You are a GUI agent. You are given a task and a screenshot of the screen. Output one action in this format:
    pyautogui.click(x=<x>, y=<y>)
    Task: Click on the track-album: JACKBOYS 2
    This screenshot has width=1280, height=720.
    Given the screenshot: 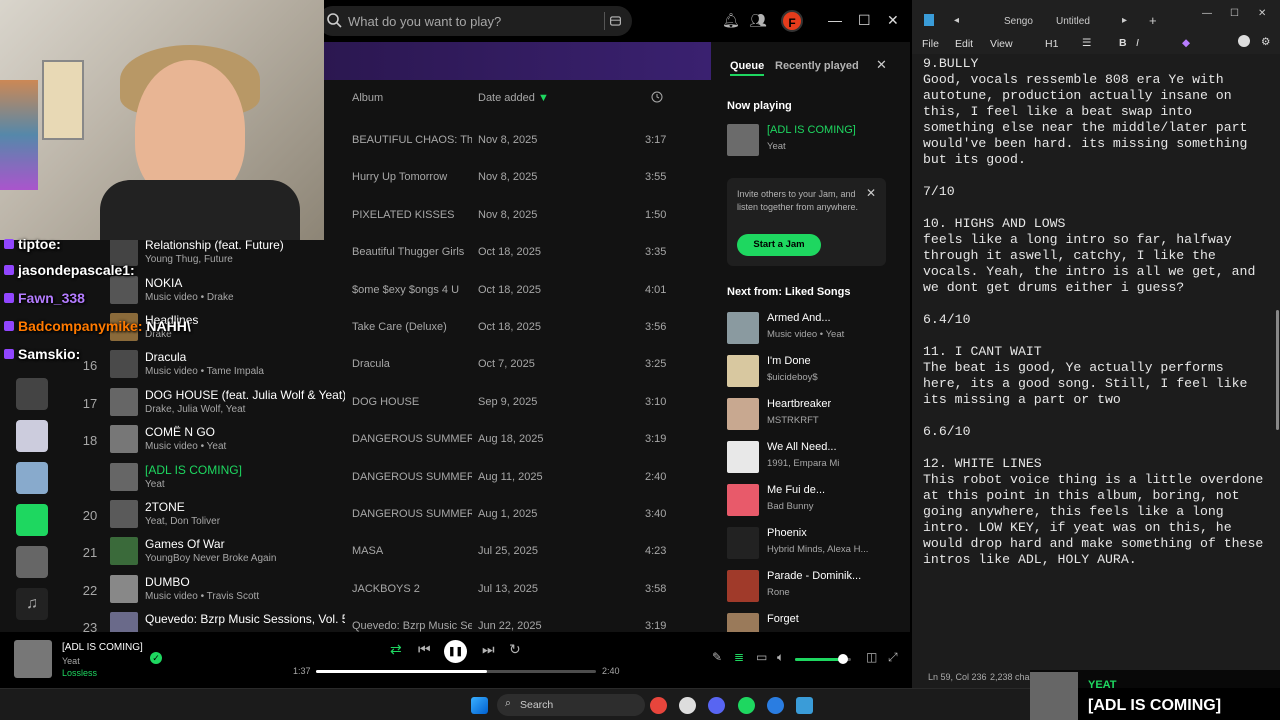 What is the action you would take?
    pyautogui.click(x=412, y=589)
    